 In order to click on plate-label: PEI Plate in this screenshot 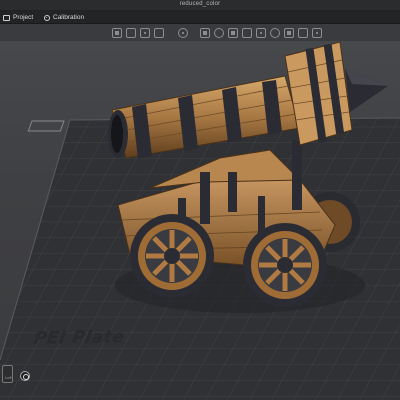, I will do `click(79, 338)`.